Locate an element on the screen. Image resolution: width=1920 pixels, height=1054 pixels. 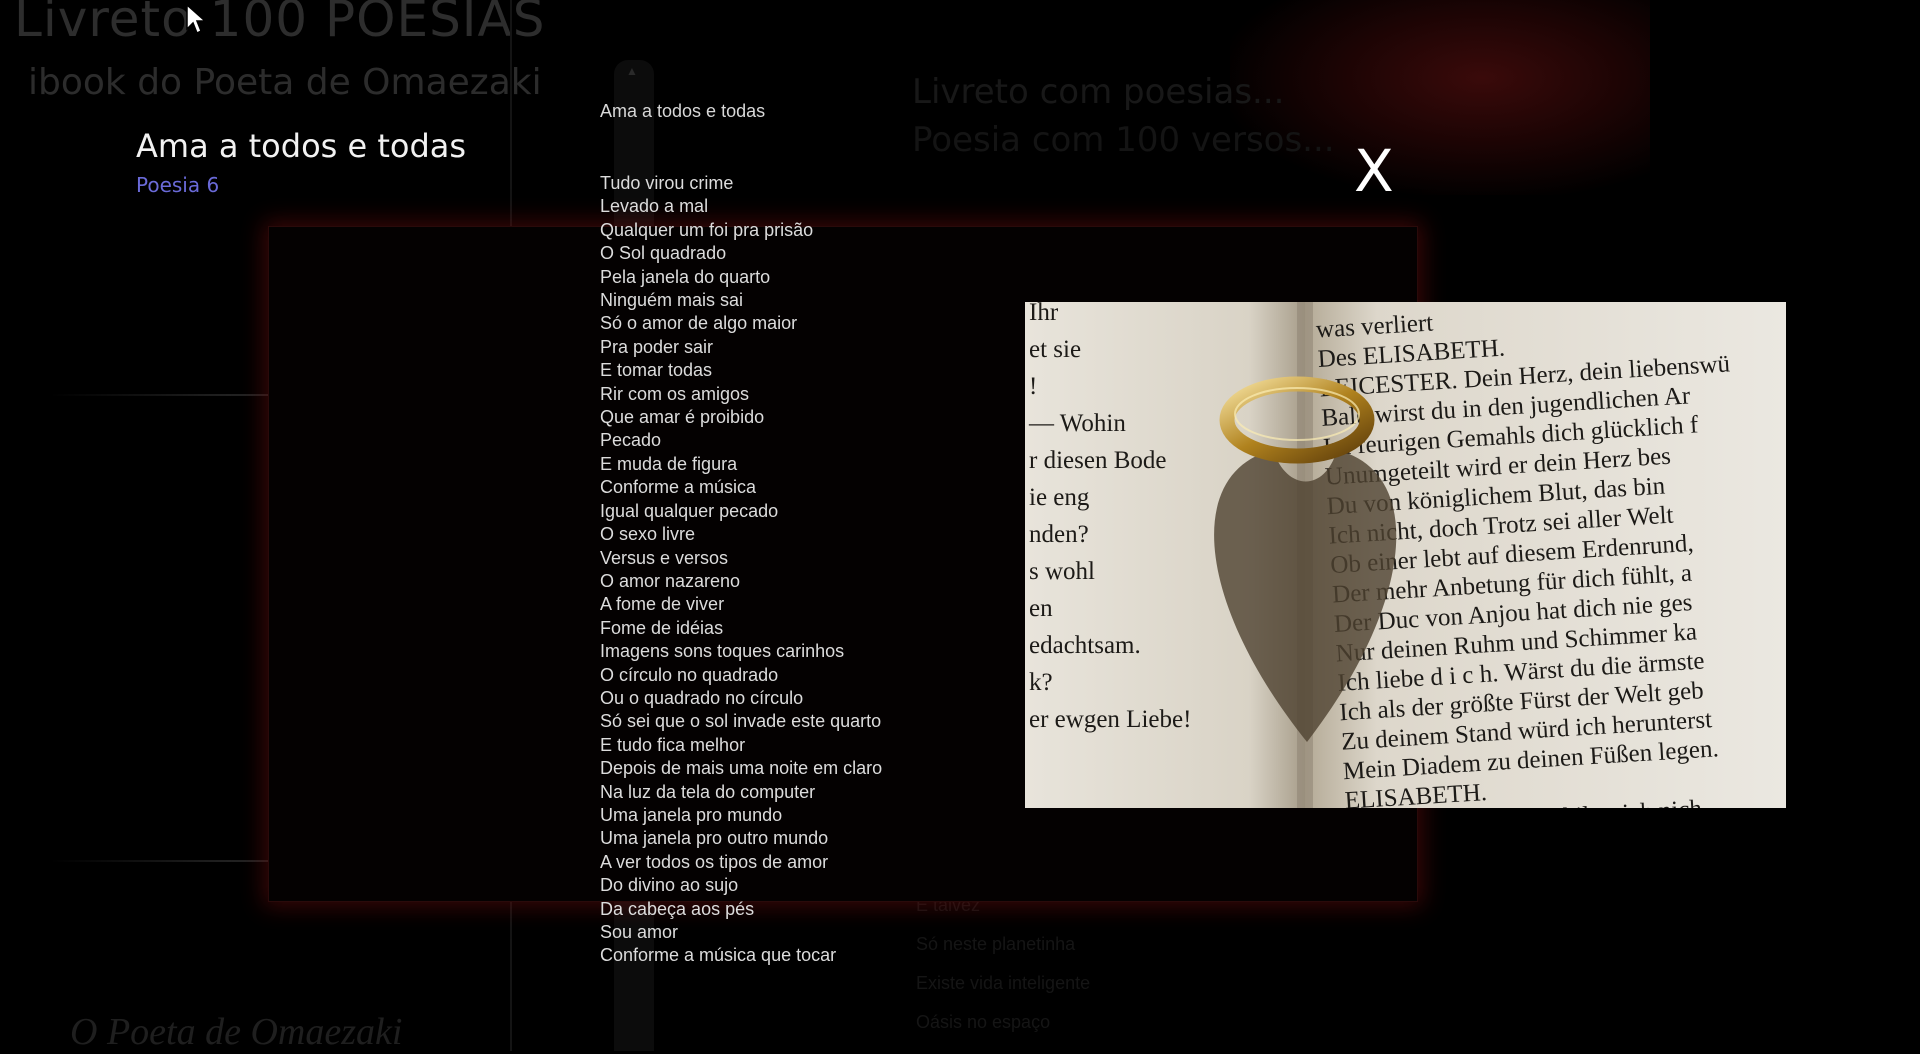
scroll-up-arrow-icon: ▲ is located at coordinates (632, 71).